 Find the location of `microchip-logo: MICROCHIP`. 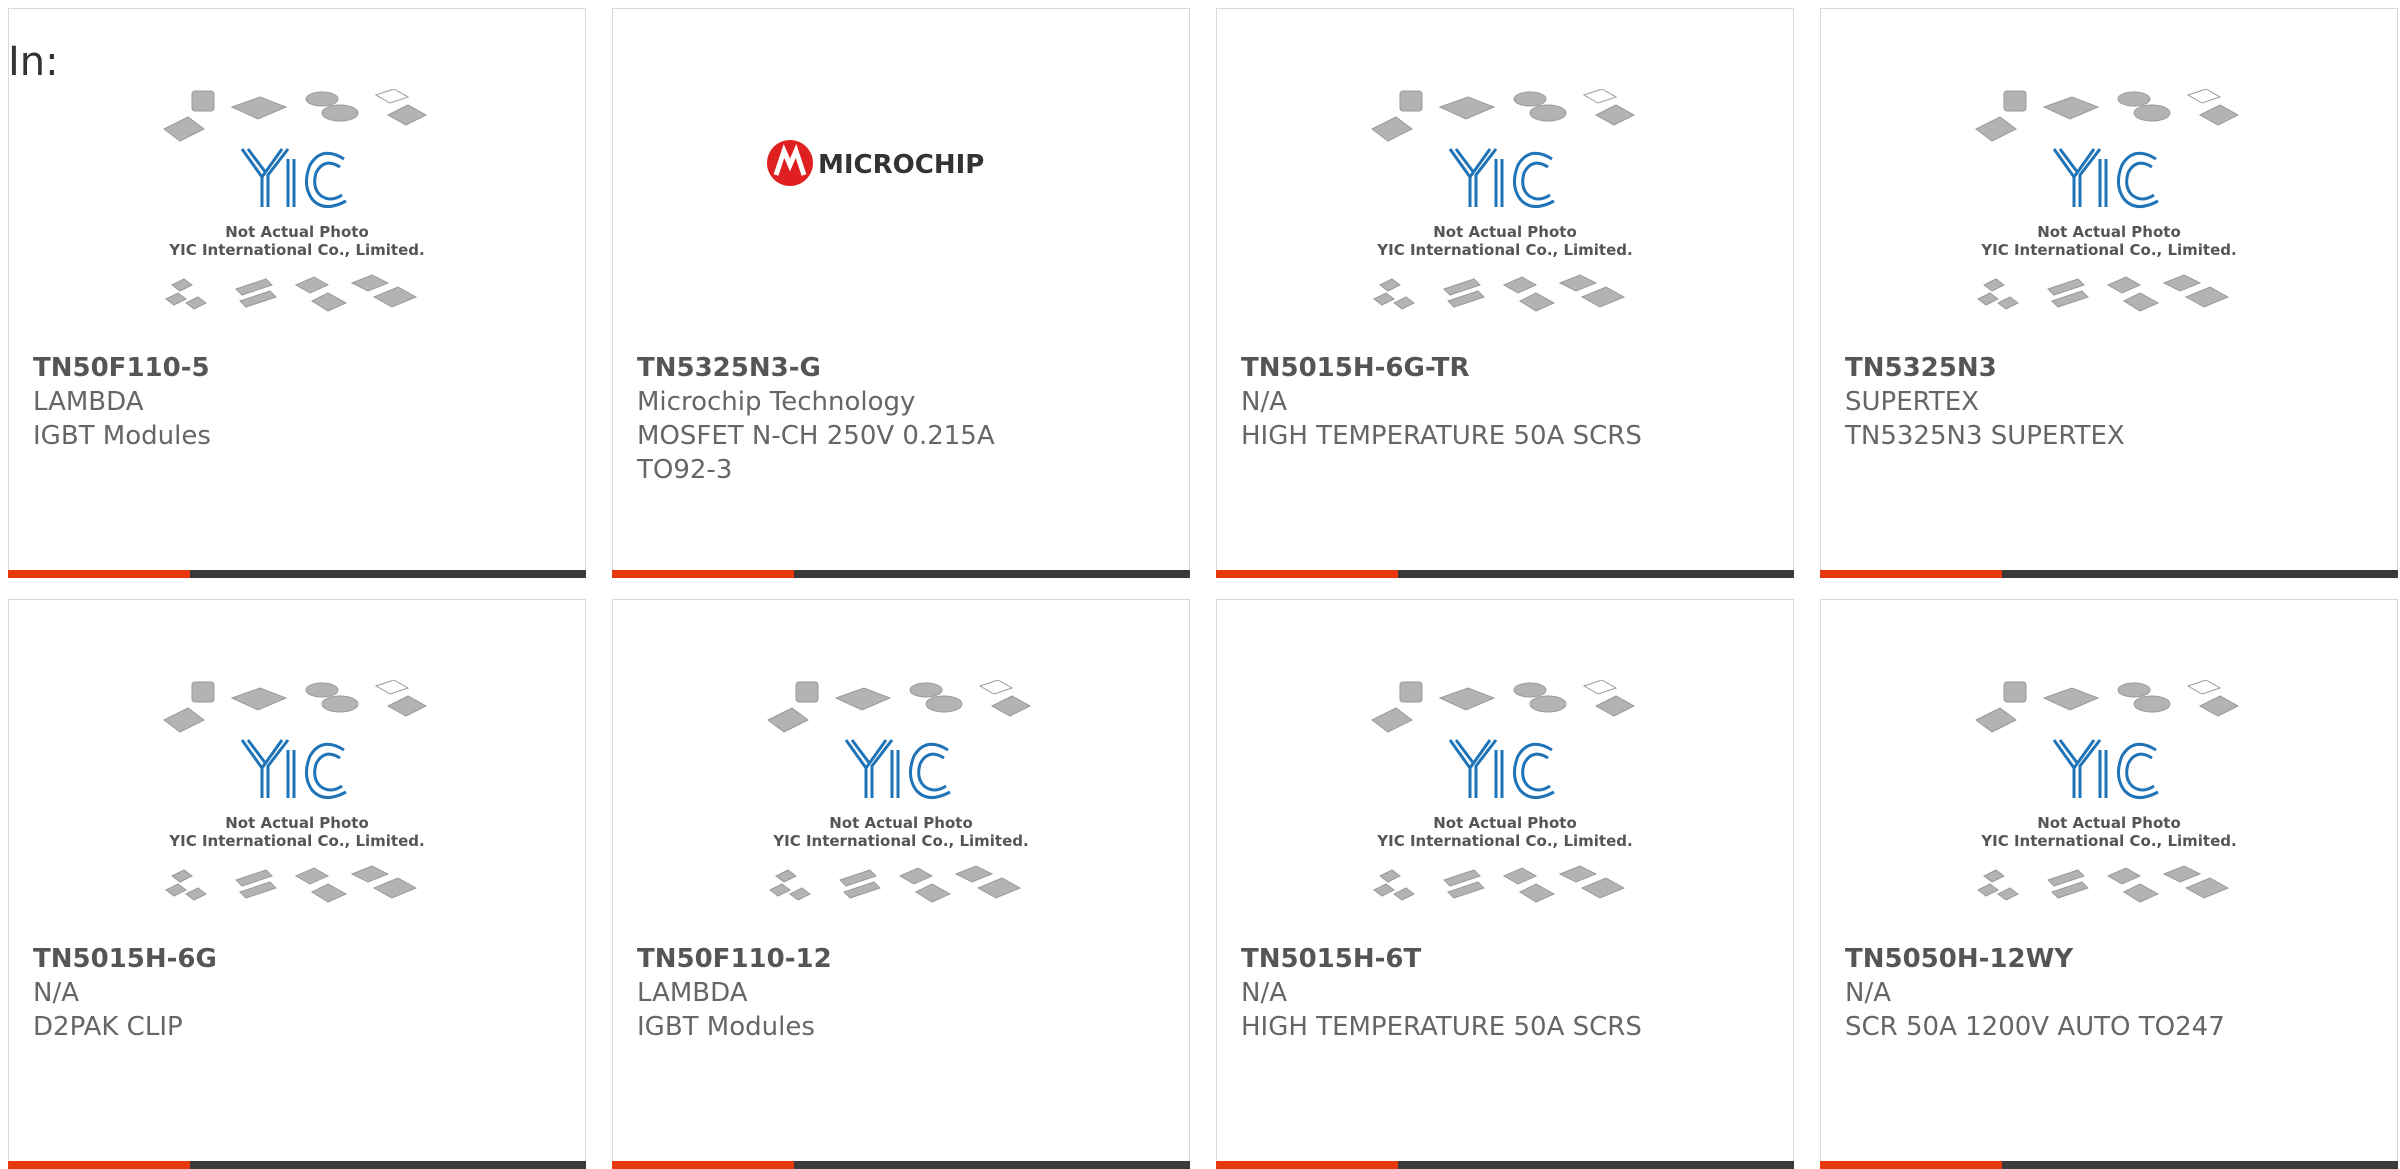

microchip-logo: MICROCHIP is located at coordinates (875, 163).